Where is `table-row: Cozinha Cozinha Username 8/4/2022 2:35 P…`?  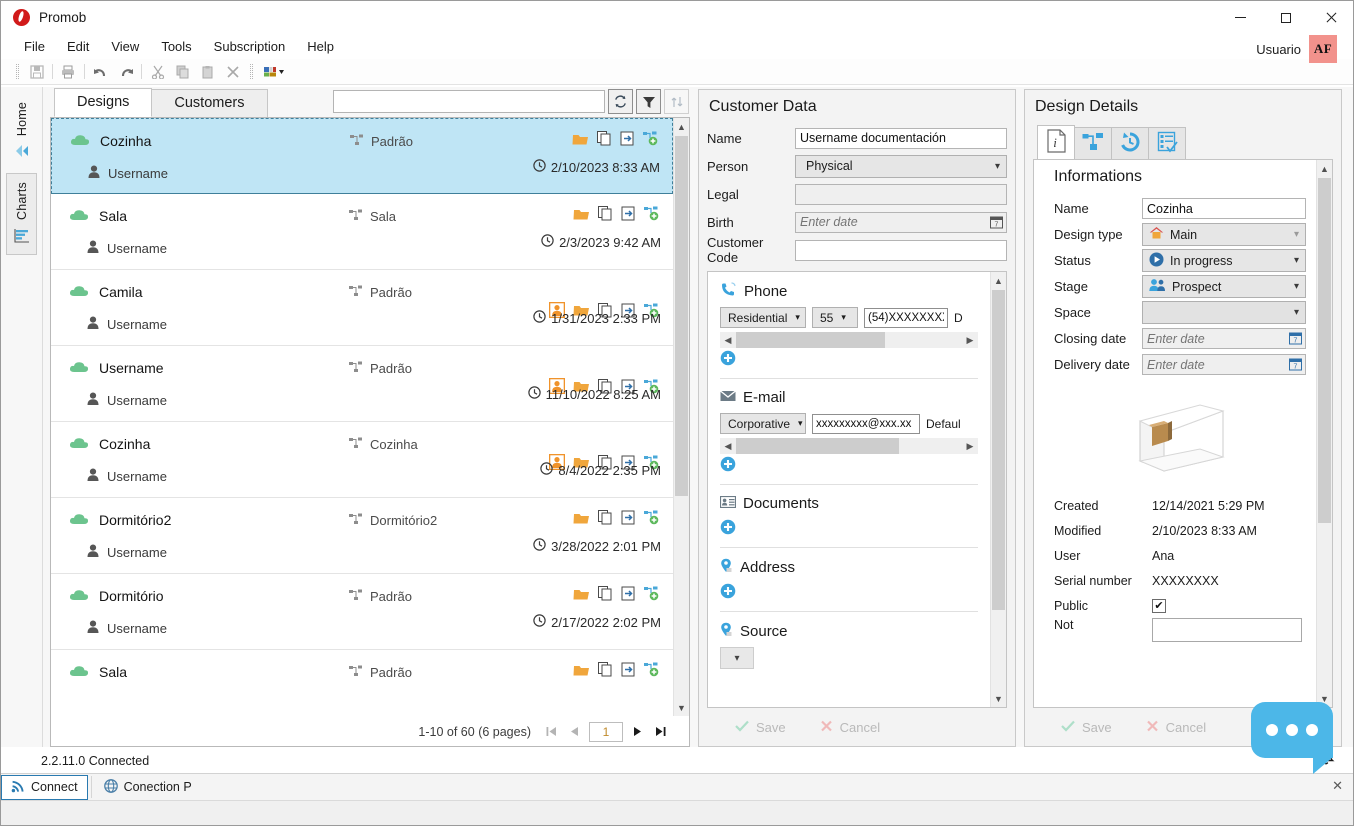 table-row: Cozinha Cozinha Username 8/4/2022 2:35 P… is located at coordinates (362, 460).